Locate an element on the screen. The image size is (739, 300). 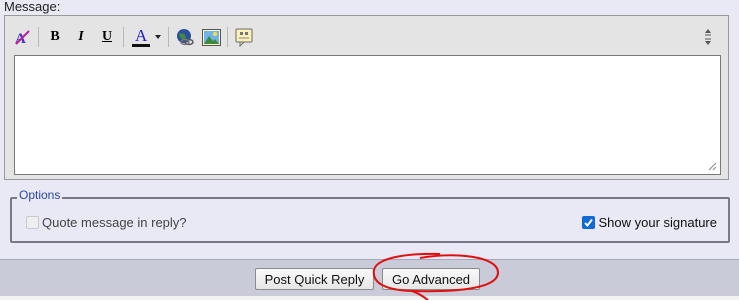
show-signature-label: Show your signature is located at coordinates (657, 222).